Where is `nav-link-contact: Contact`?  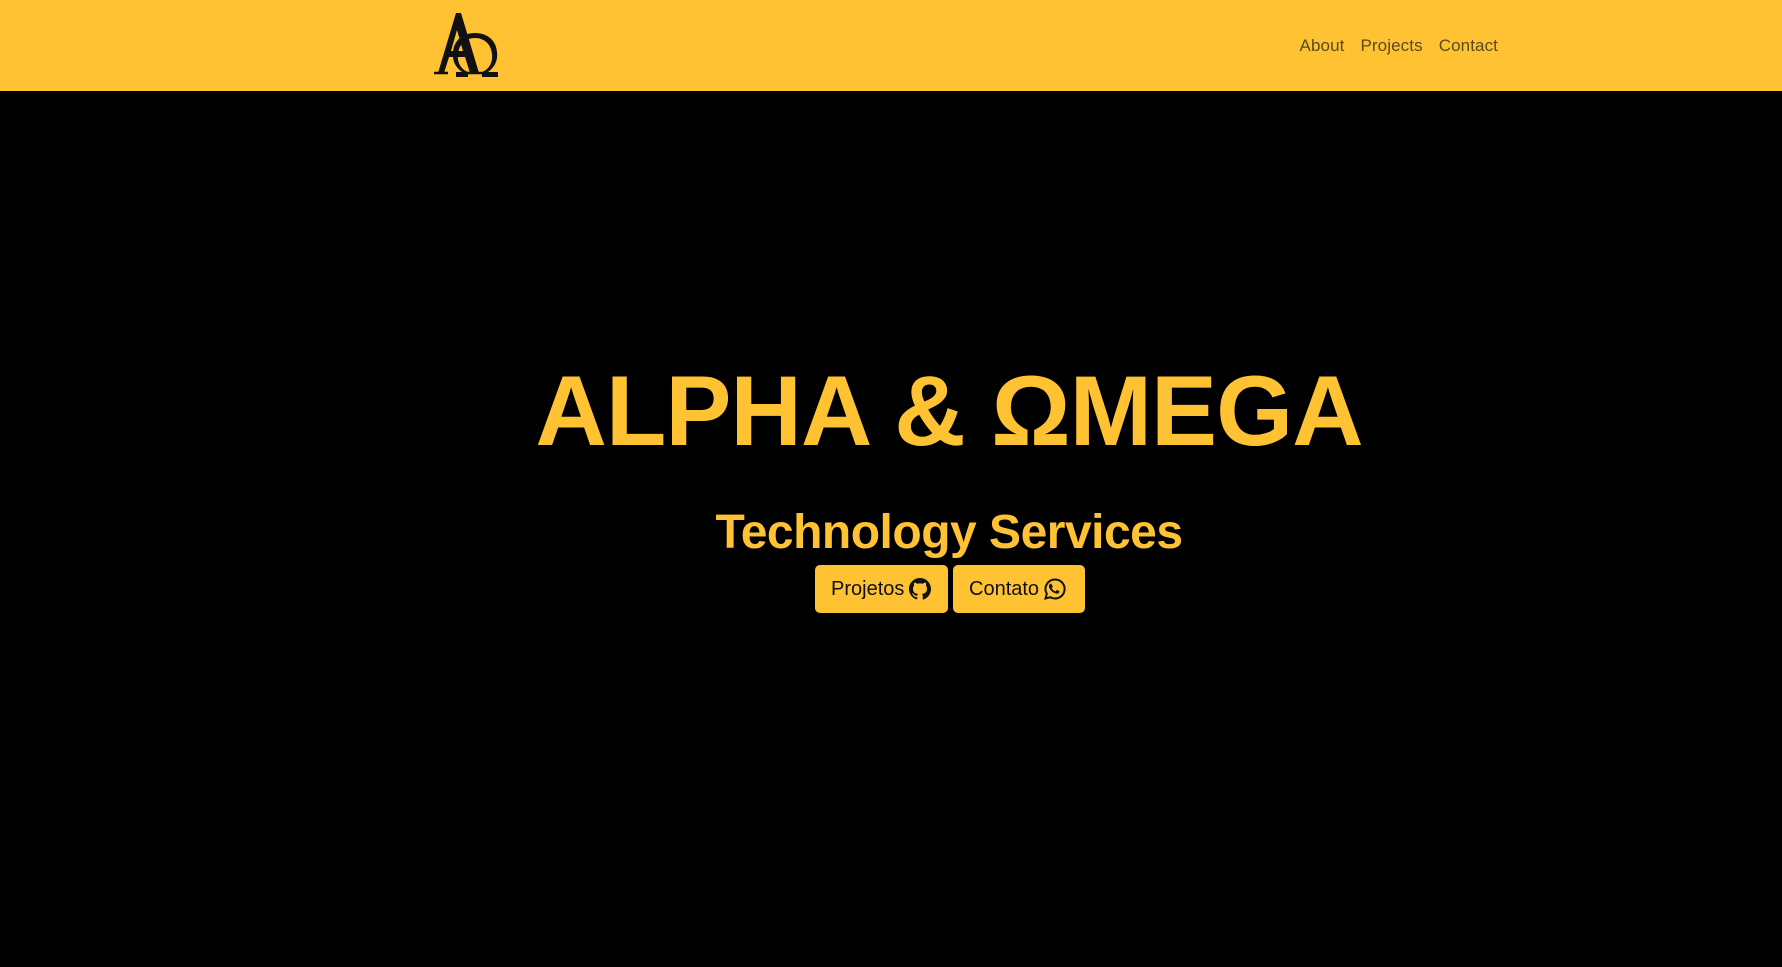 nav-link-contact: Contact is located at coordinates (1468, 46).